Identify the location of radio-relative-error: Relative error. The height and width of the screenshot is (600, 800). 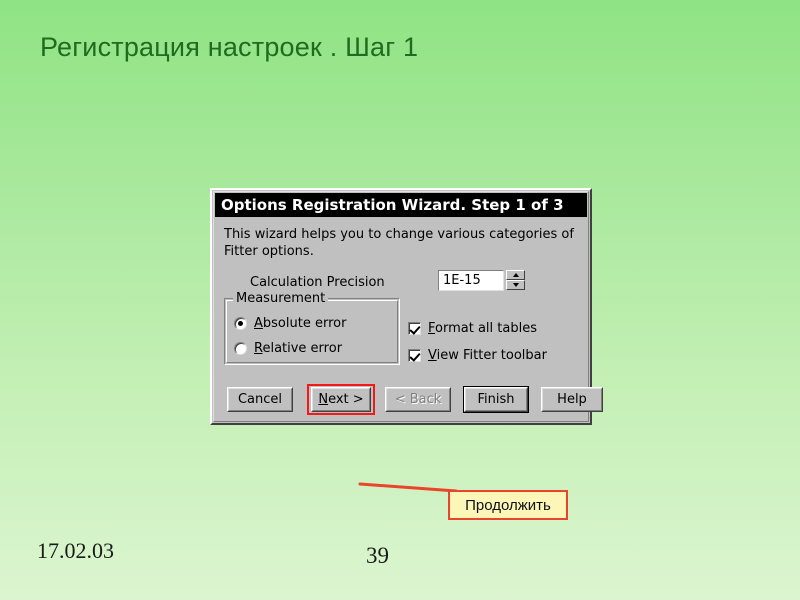
(288, 348).